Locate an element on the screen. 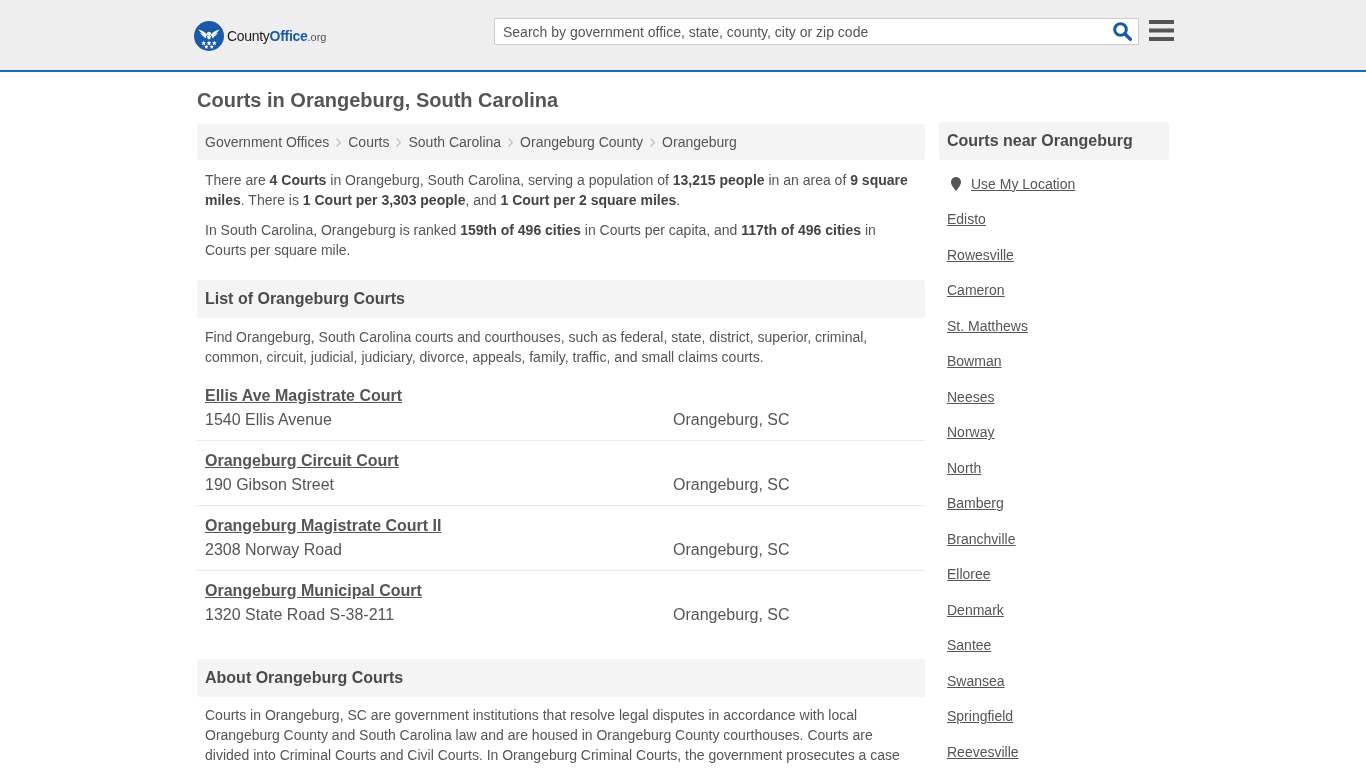 Image resolution: width=1366 pixels, height=768 pixels. city-link: St. Matthews is located at coordinates (987, 325).